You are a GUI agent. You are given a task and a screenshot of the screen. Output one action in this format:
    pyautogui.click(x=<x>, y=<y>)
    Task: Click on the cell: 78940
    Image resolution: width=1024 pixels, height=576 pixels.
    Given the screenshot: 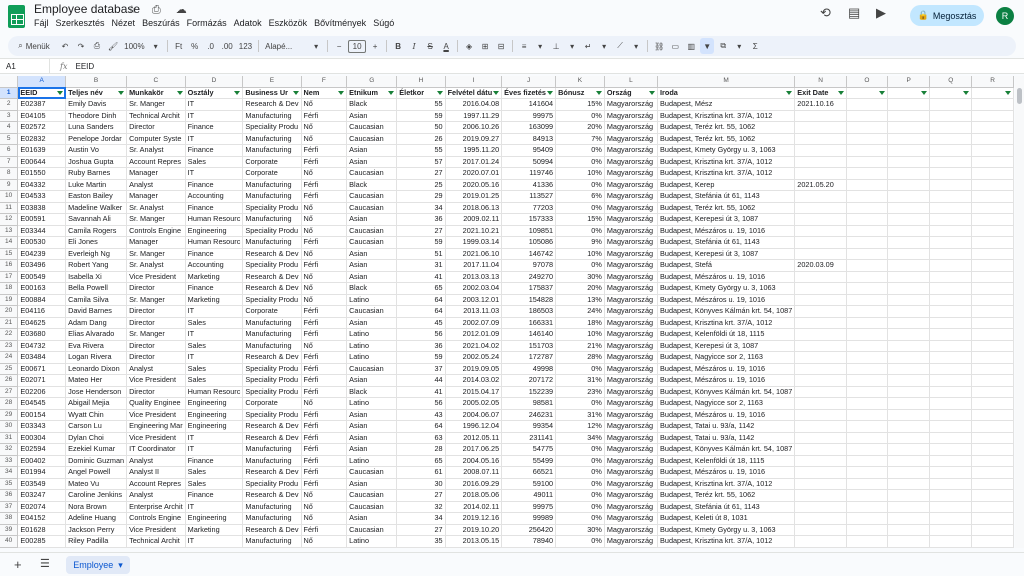 What is the action you would take?
    pyautogui.click(x=529, y=541)
    